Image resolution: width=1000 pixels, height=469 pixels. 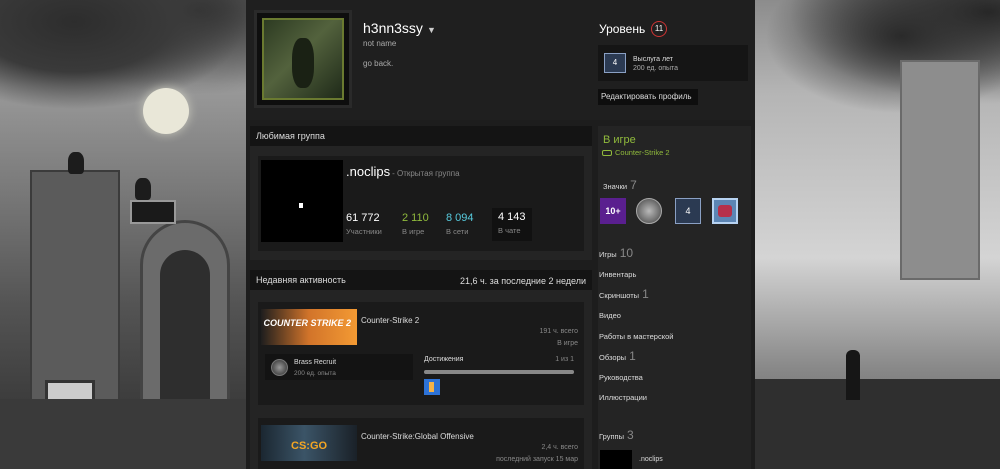 I want to click on stat-value: 2 110, so click(x=415, y=218).